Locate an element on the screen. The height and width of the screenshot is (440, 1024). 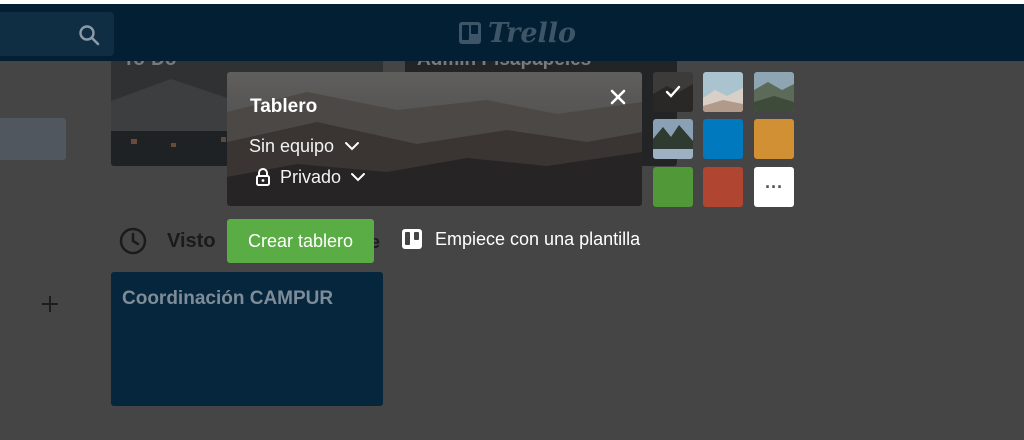
board-thumbnail-title: Admin Pisapapeles is located at coordinates (504, 66).